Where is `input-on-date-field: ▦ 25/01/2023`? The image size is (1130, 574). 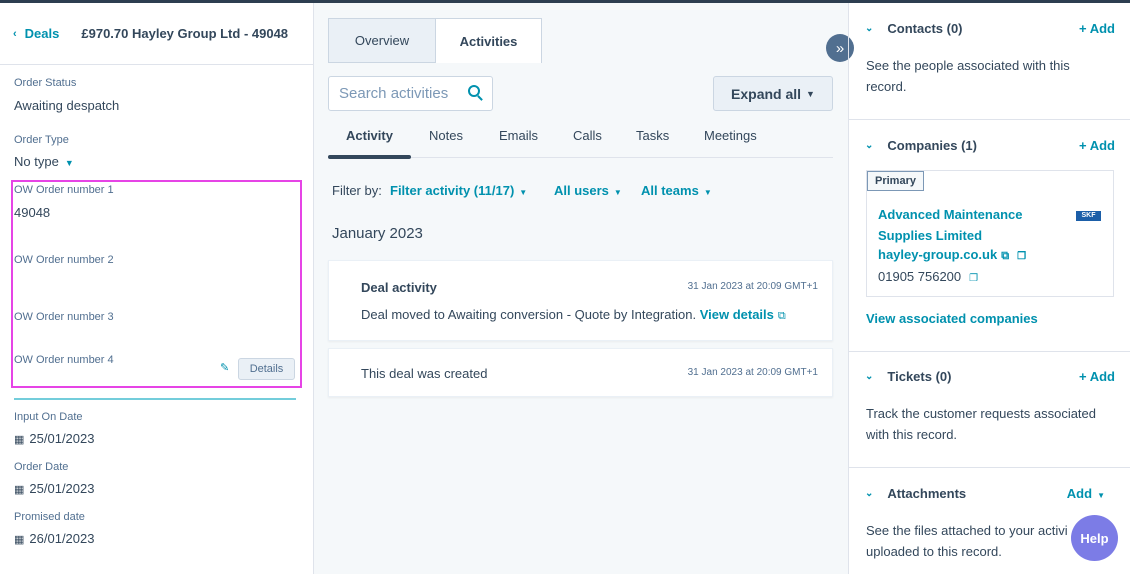 input-on-date-field: ▦ 25/01/2023 is located at coordinates (54, 438).